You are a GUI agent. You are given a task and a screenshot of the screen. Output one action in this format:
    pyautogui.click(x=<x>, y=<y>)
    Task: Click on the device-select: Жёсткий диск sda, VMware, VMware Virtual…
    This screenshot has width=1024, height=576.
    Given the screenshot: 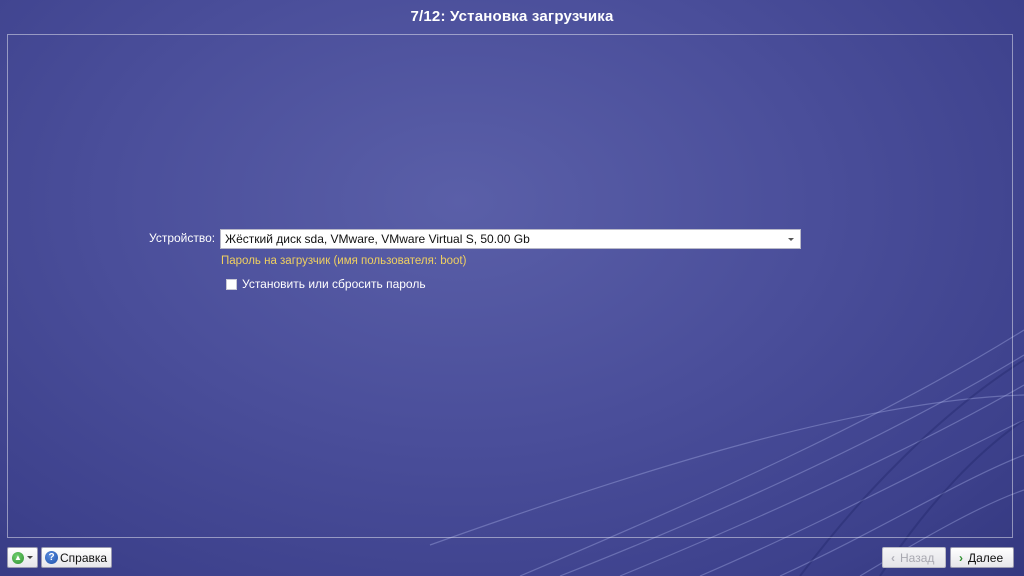 What is the action you would take?
    pyautogui.click(x=510, y=239)
    